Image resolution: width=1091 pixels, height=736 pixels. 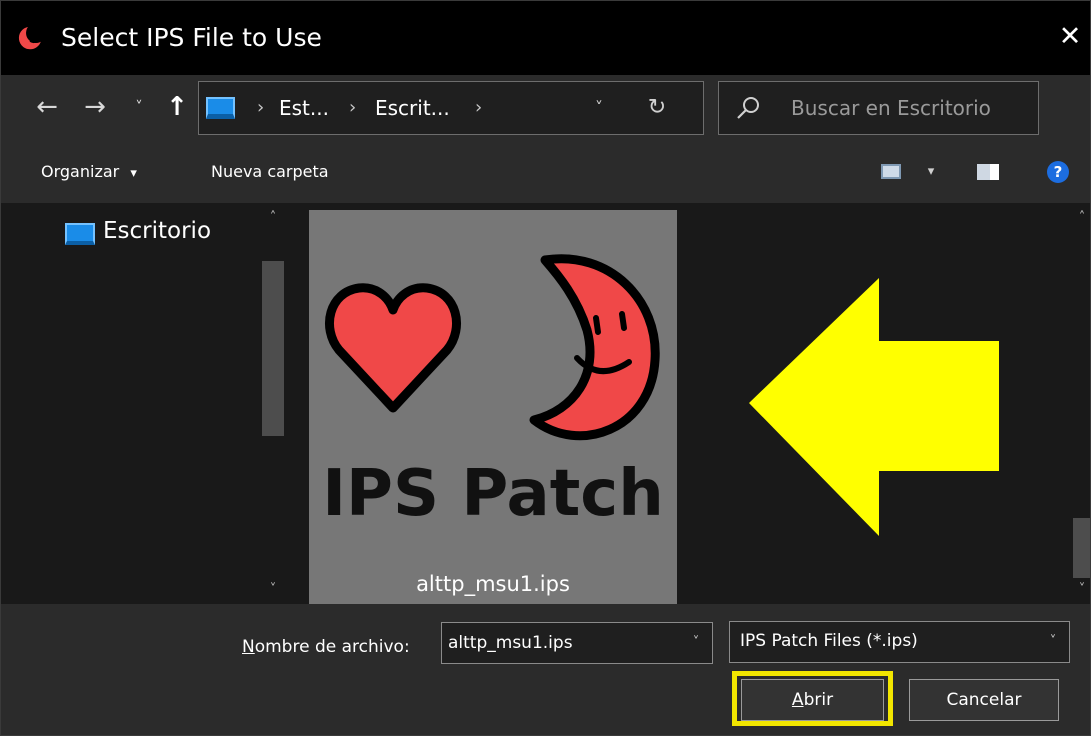 I want to click on heart-icon, so click(x=393, y=348).